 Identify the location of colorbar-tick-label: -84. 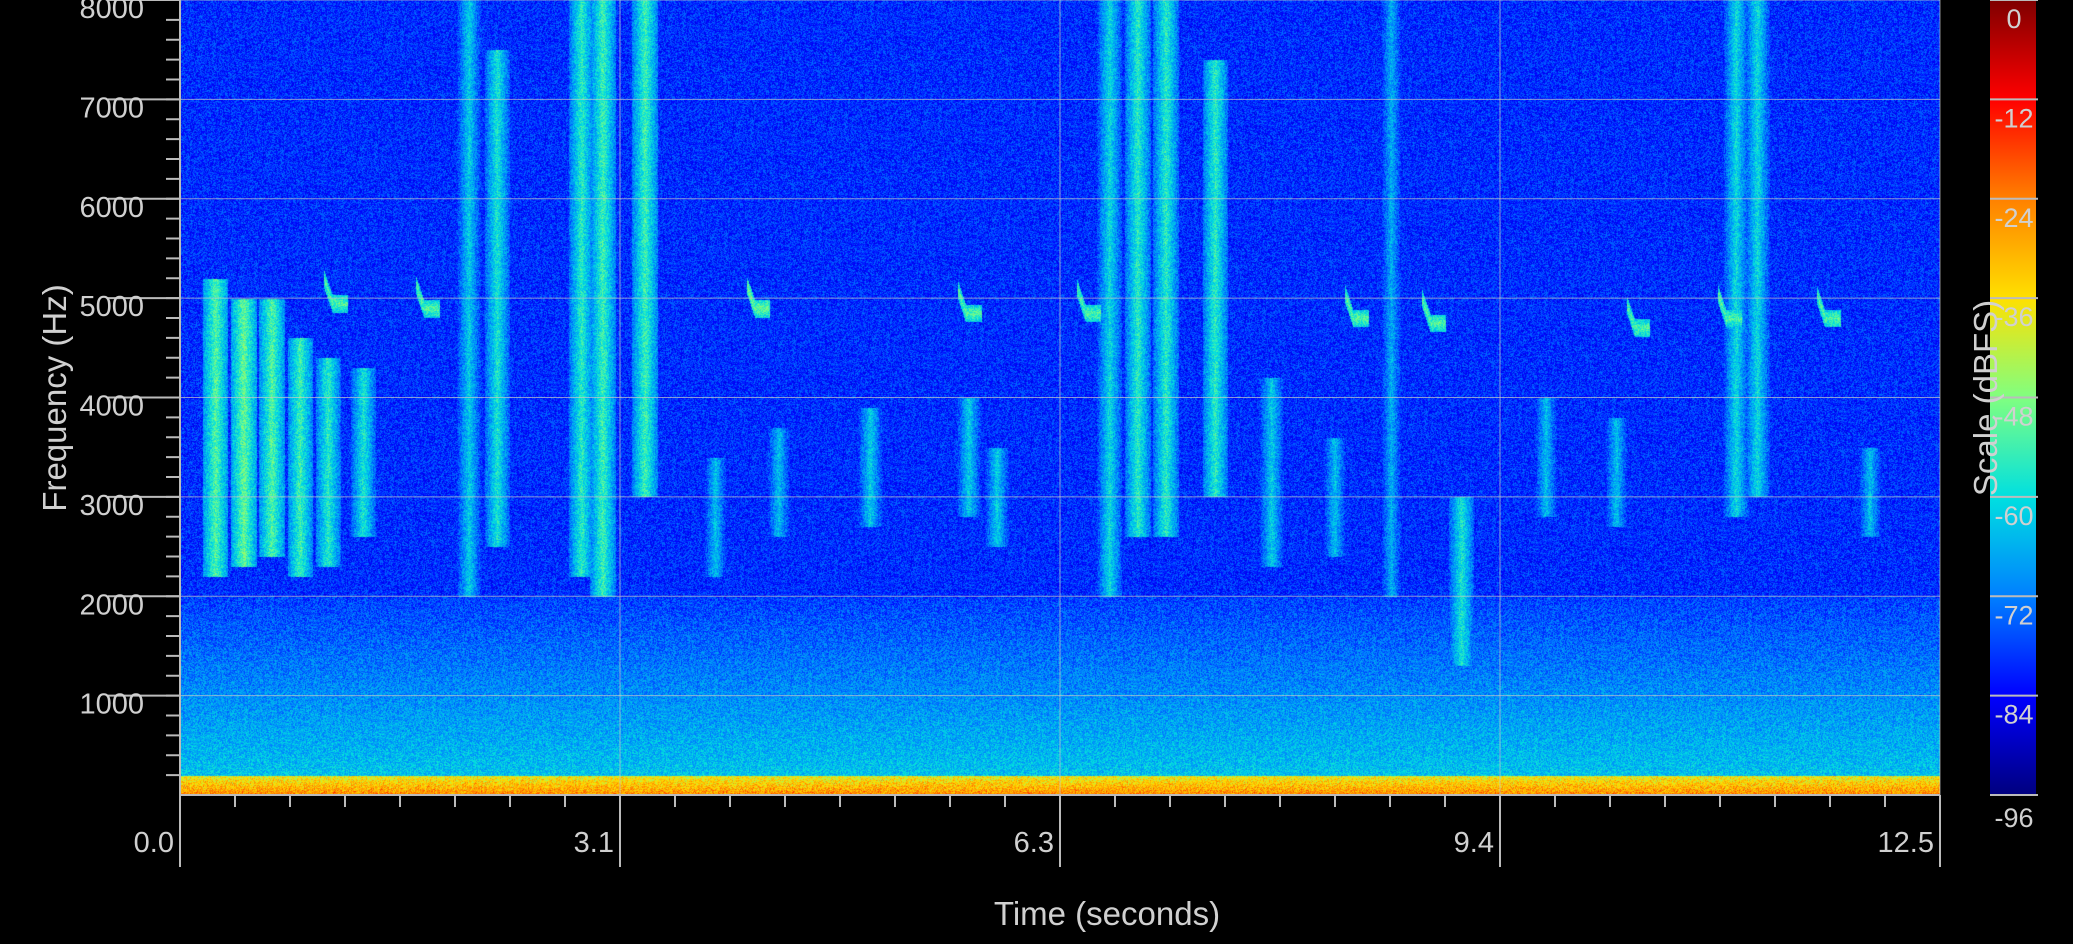
(2013, 715).